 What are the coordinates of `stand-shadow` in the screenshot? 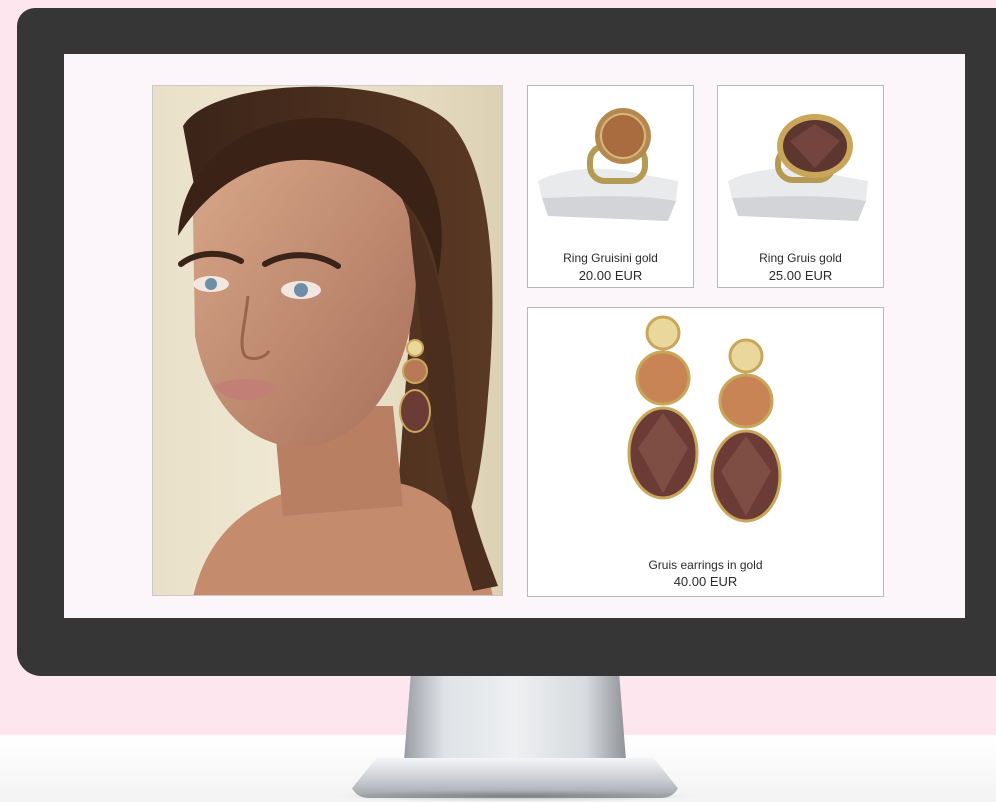 It's located at (515, 796).